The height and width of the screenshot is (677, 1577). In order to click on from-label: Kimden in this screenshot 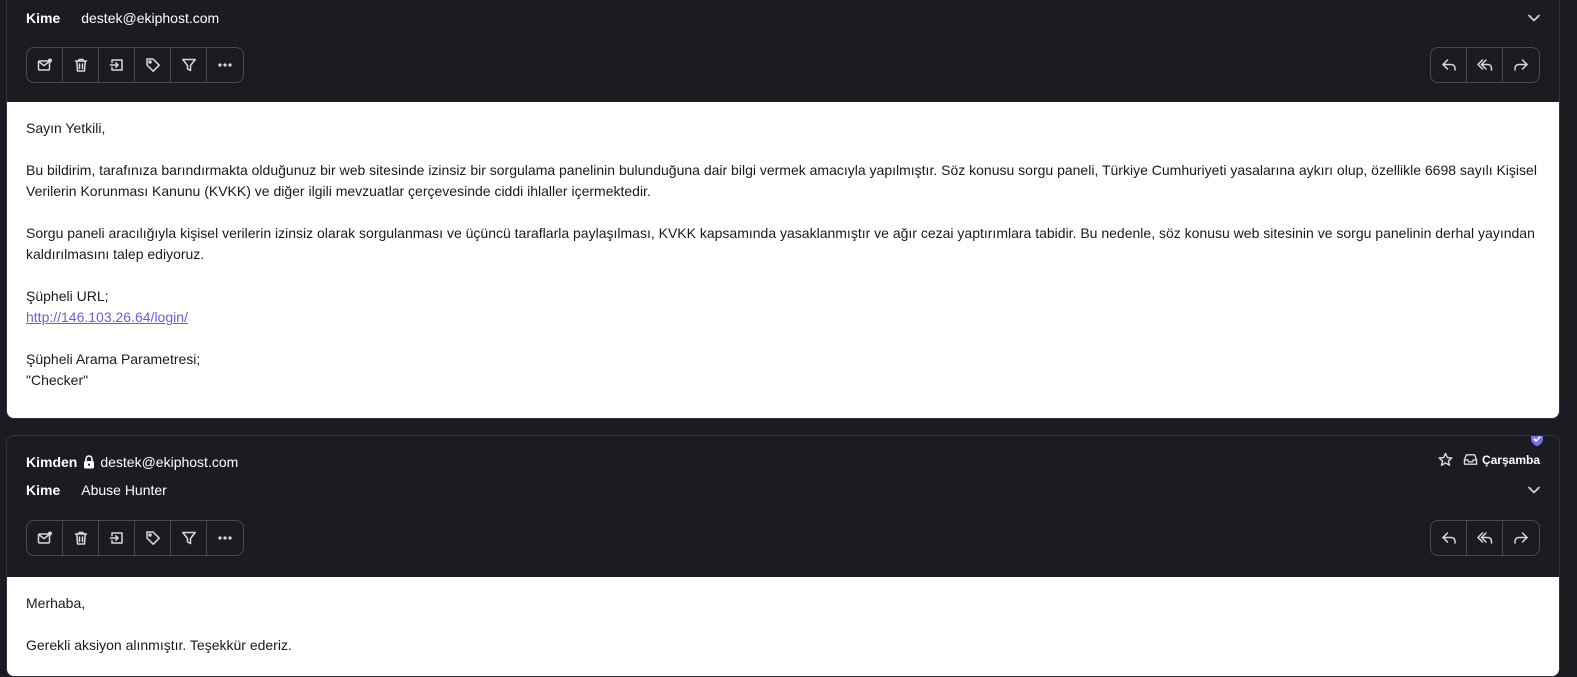, I will do `click(52, 462)`.